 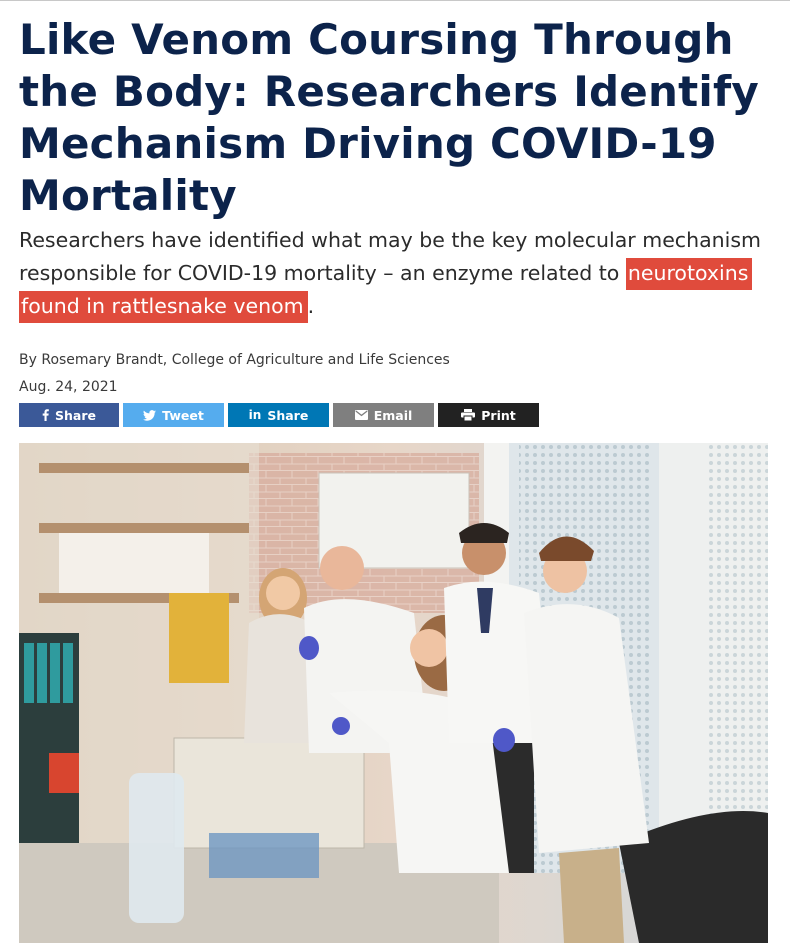 What do you see at coordinates (498, 415) in the screenshot?
I see `print-label: Print` at bounding box center [498, 415].